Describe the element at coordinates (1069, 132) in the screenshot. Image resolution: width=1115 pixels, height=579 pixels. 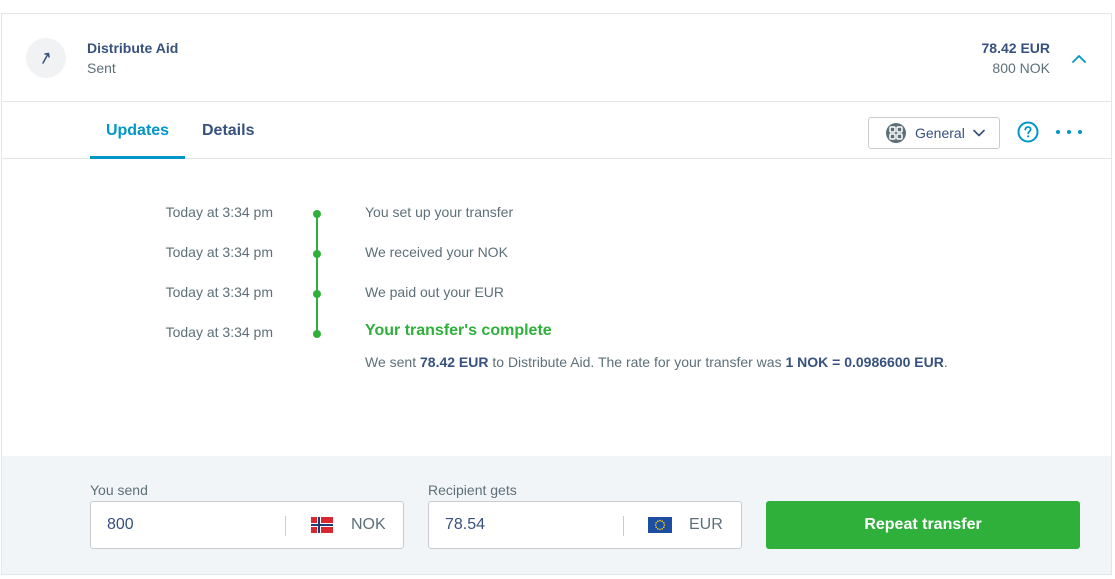
I see `more-options-button` at that location.